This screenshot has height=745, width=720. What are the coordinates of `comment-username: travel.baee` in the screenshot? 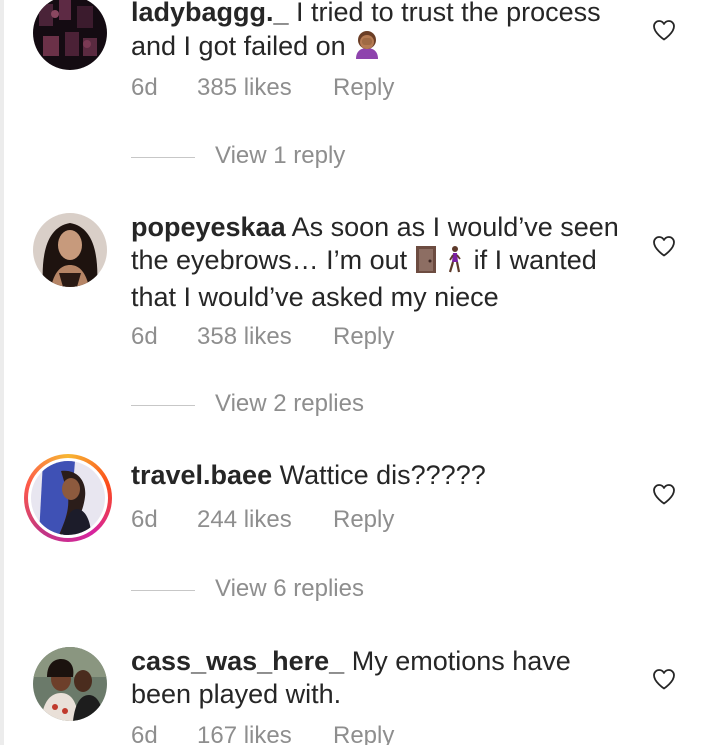 It's located at (201, 475).